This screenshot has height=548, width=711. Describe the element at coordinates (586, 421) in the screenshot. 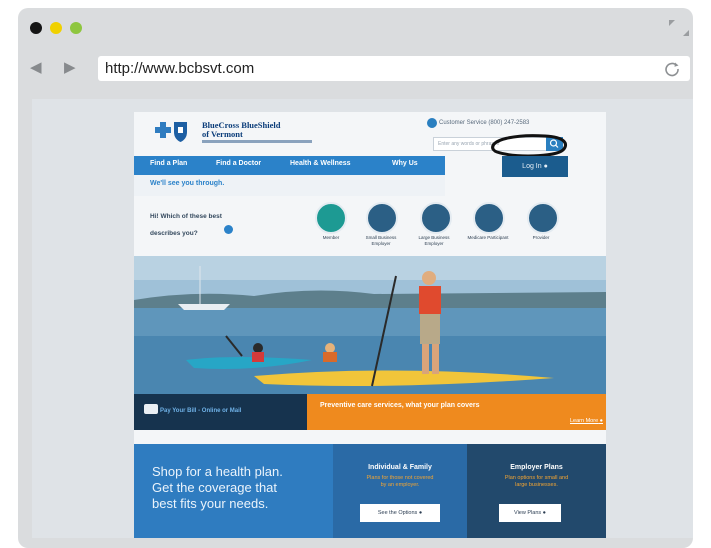

I see `learn-more-link: Learn More ●` at that location.